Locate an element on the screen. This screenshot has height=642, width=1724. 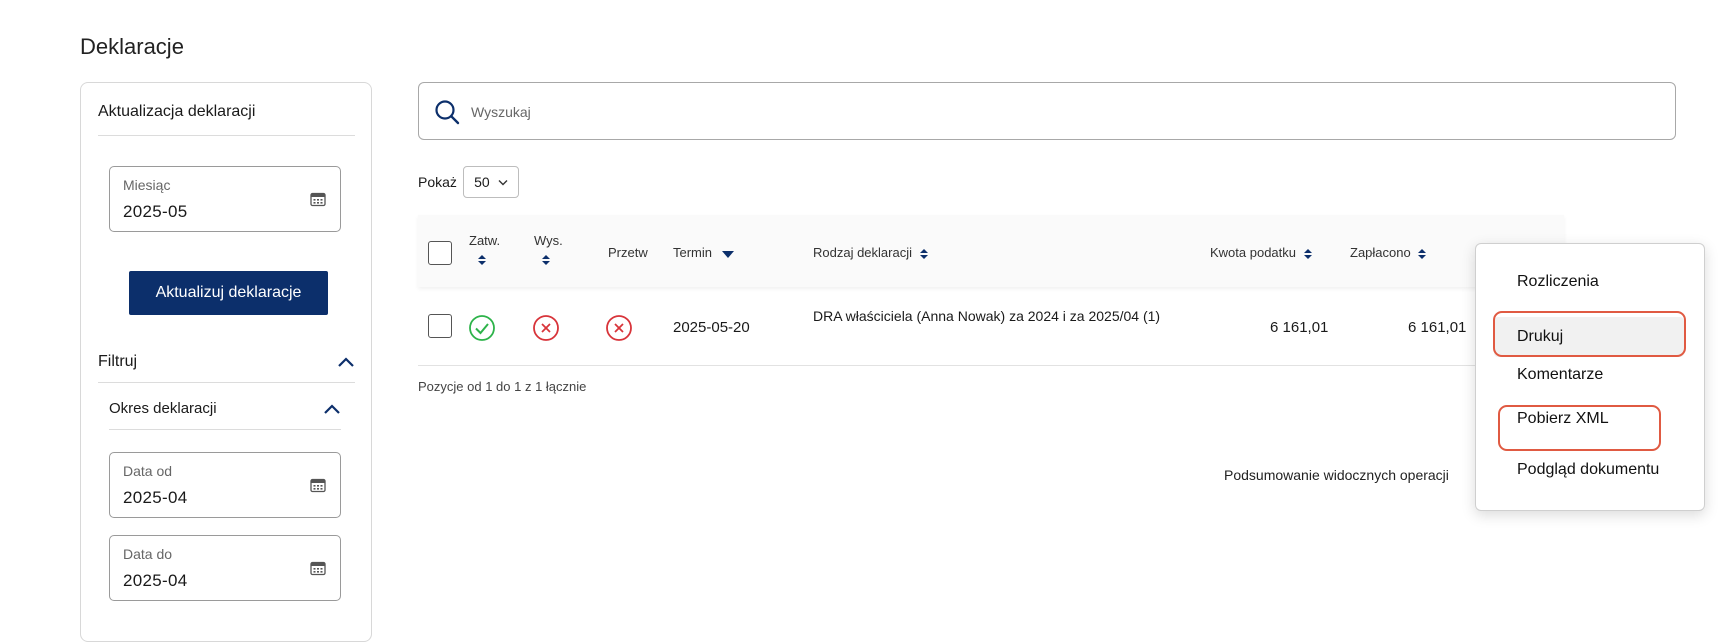
column-sent-label: Wys. is located at coordinates (548, 240).